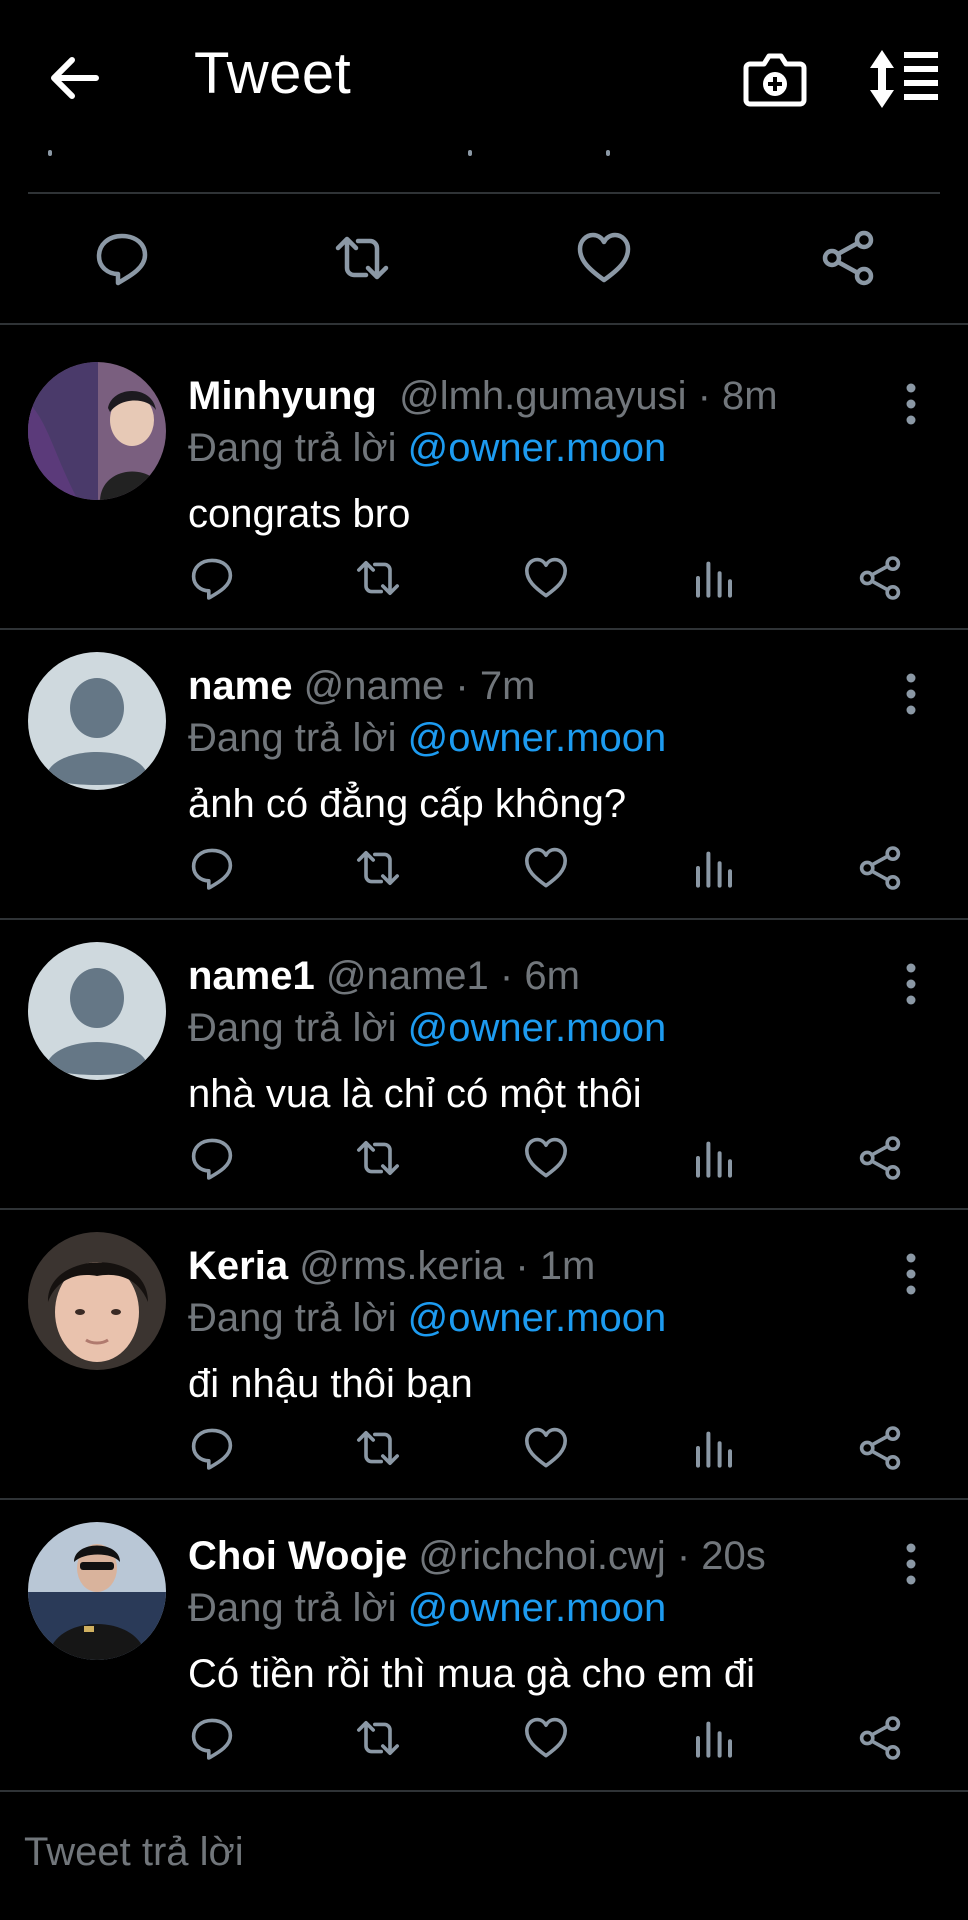  What do you see at coordinates (251, 976) in the screenshot?
I see `author-name: name1` at bounding box center [251, 976].